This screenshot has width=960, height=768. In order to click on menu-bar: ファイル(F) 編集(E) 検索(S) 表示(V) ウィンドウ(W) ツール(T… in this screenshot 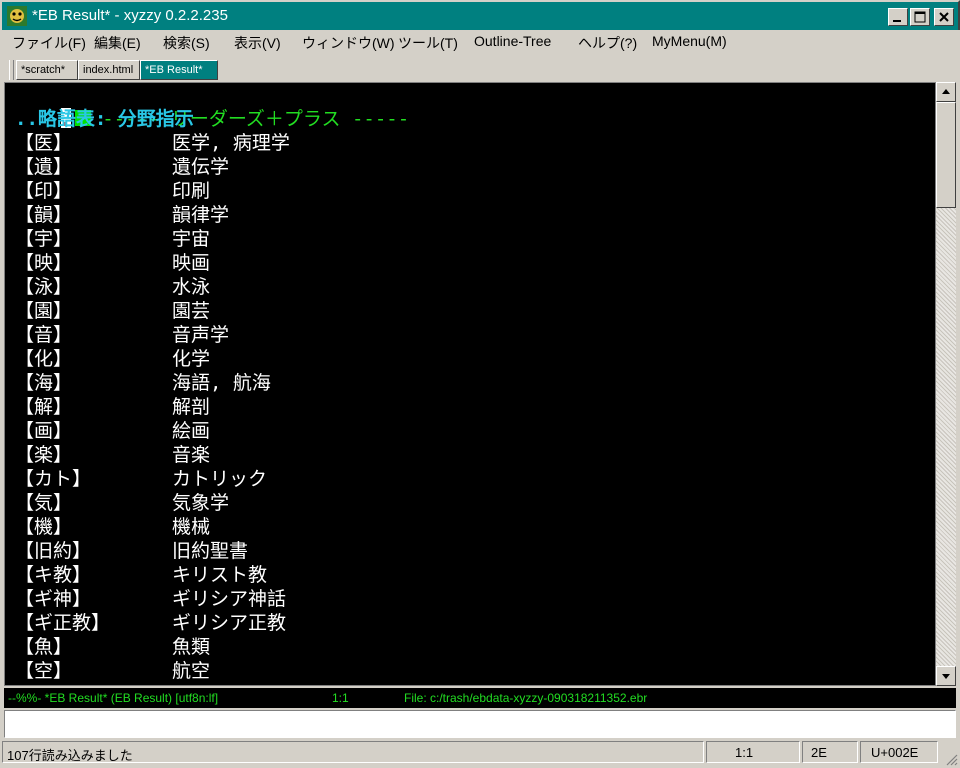, I will do `click(480, 42)`.